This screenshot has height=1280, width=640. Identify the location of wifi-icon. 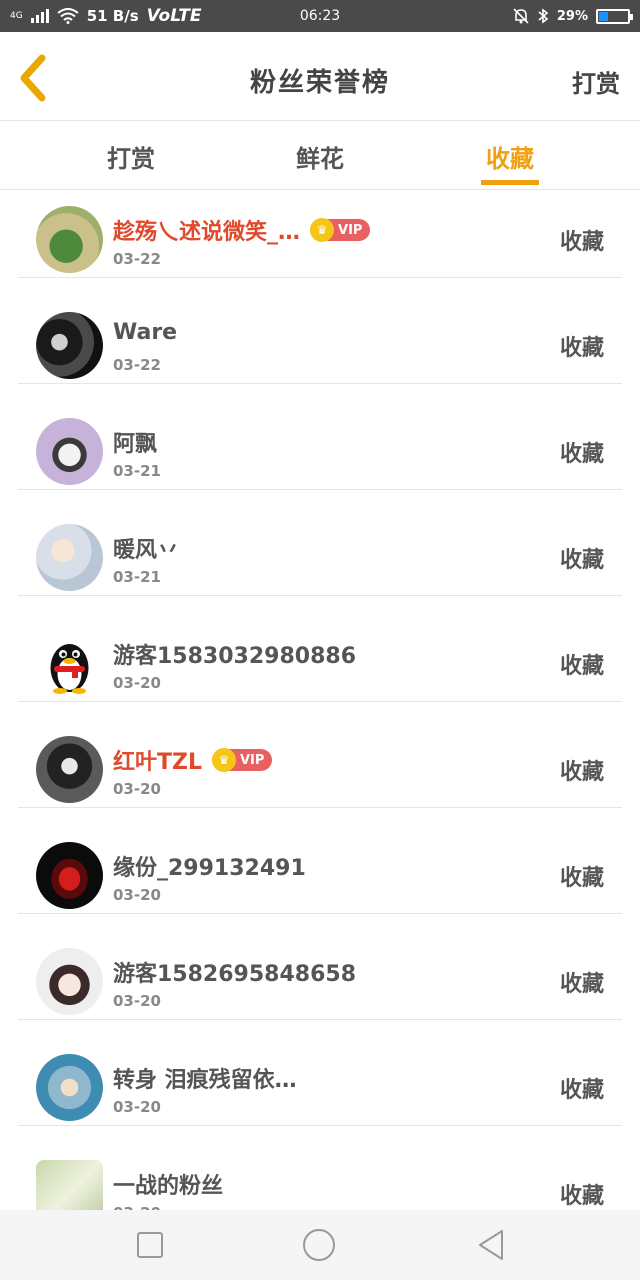
(68, 16).